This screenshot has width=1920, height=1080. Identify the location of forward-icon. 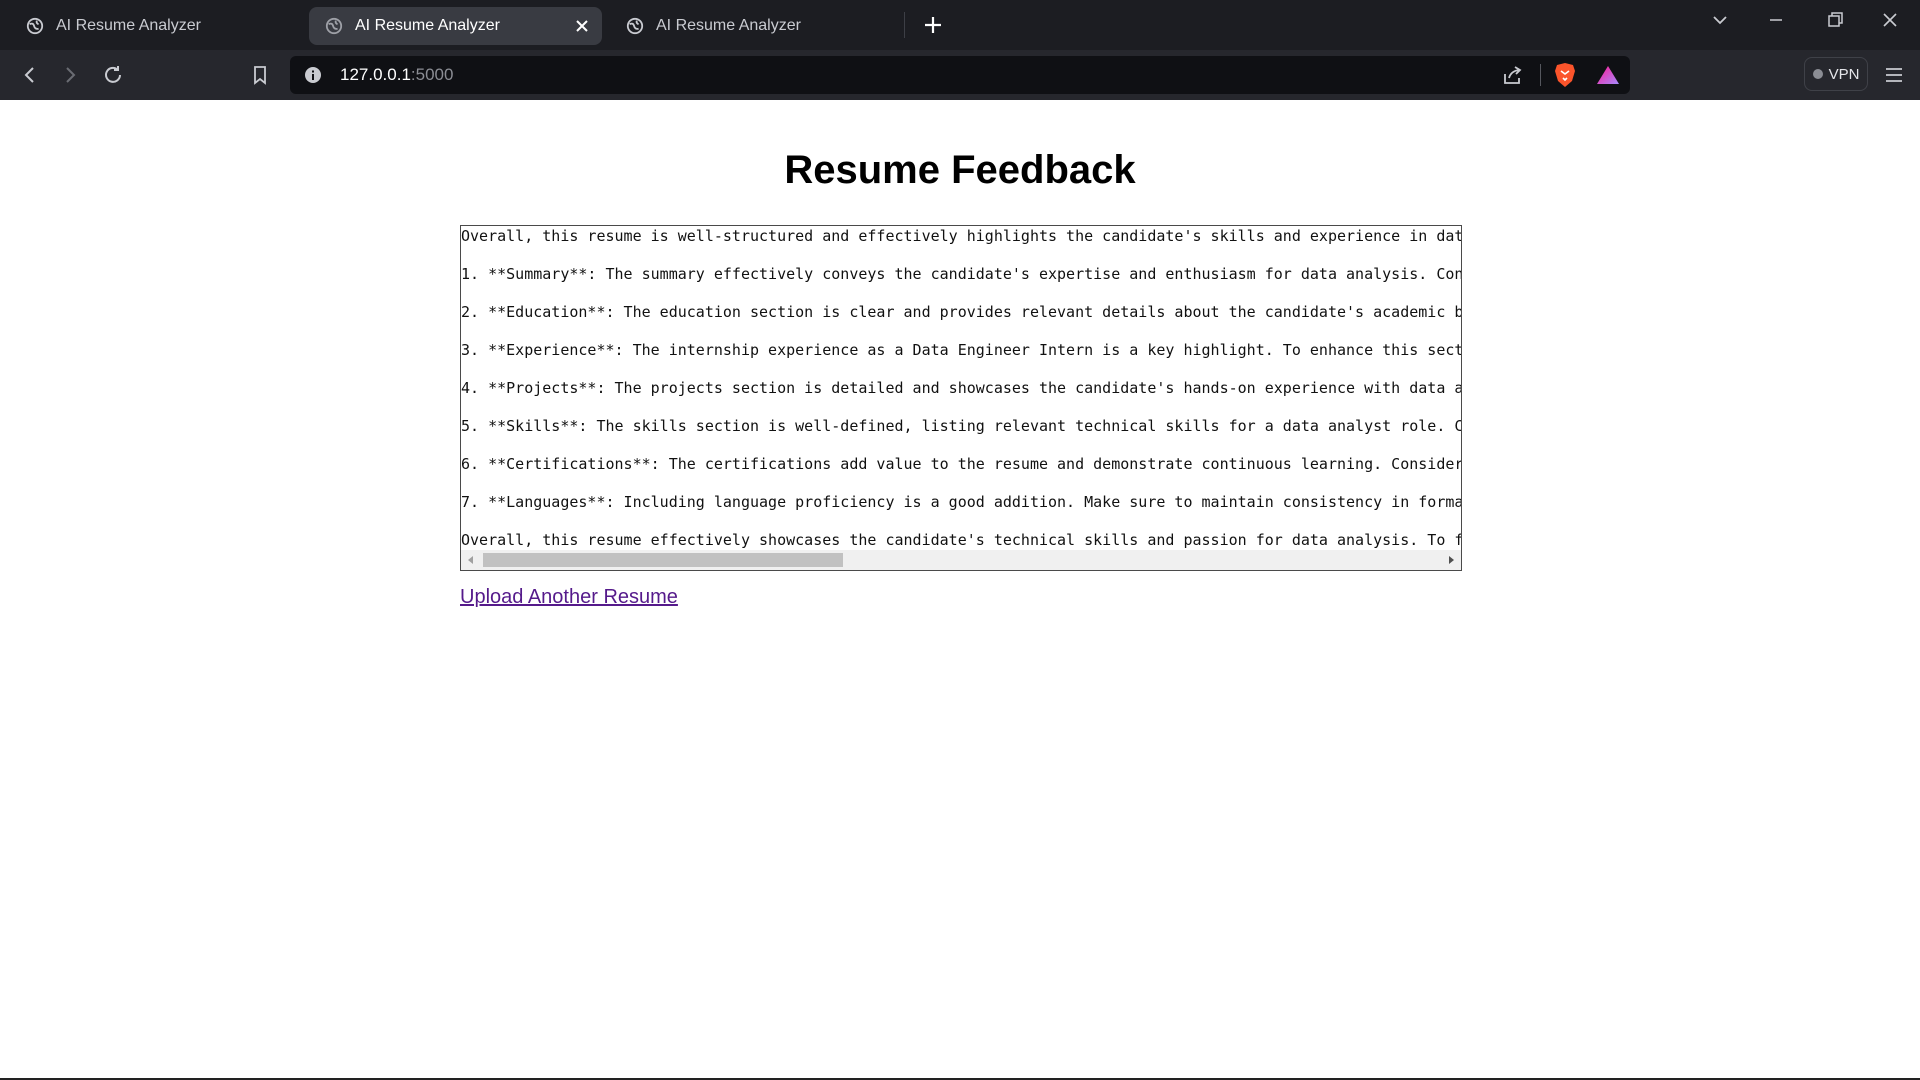
(70, 75).